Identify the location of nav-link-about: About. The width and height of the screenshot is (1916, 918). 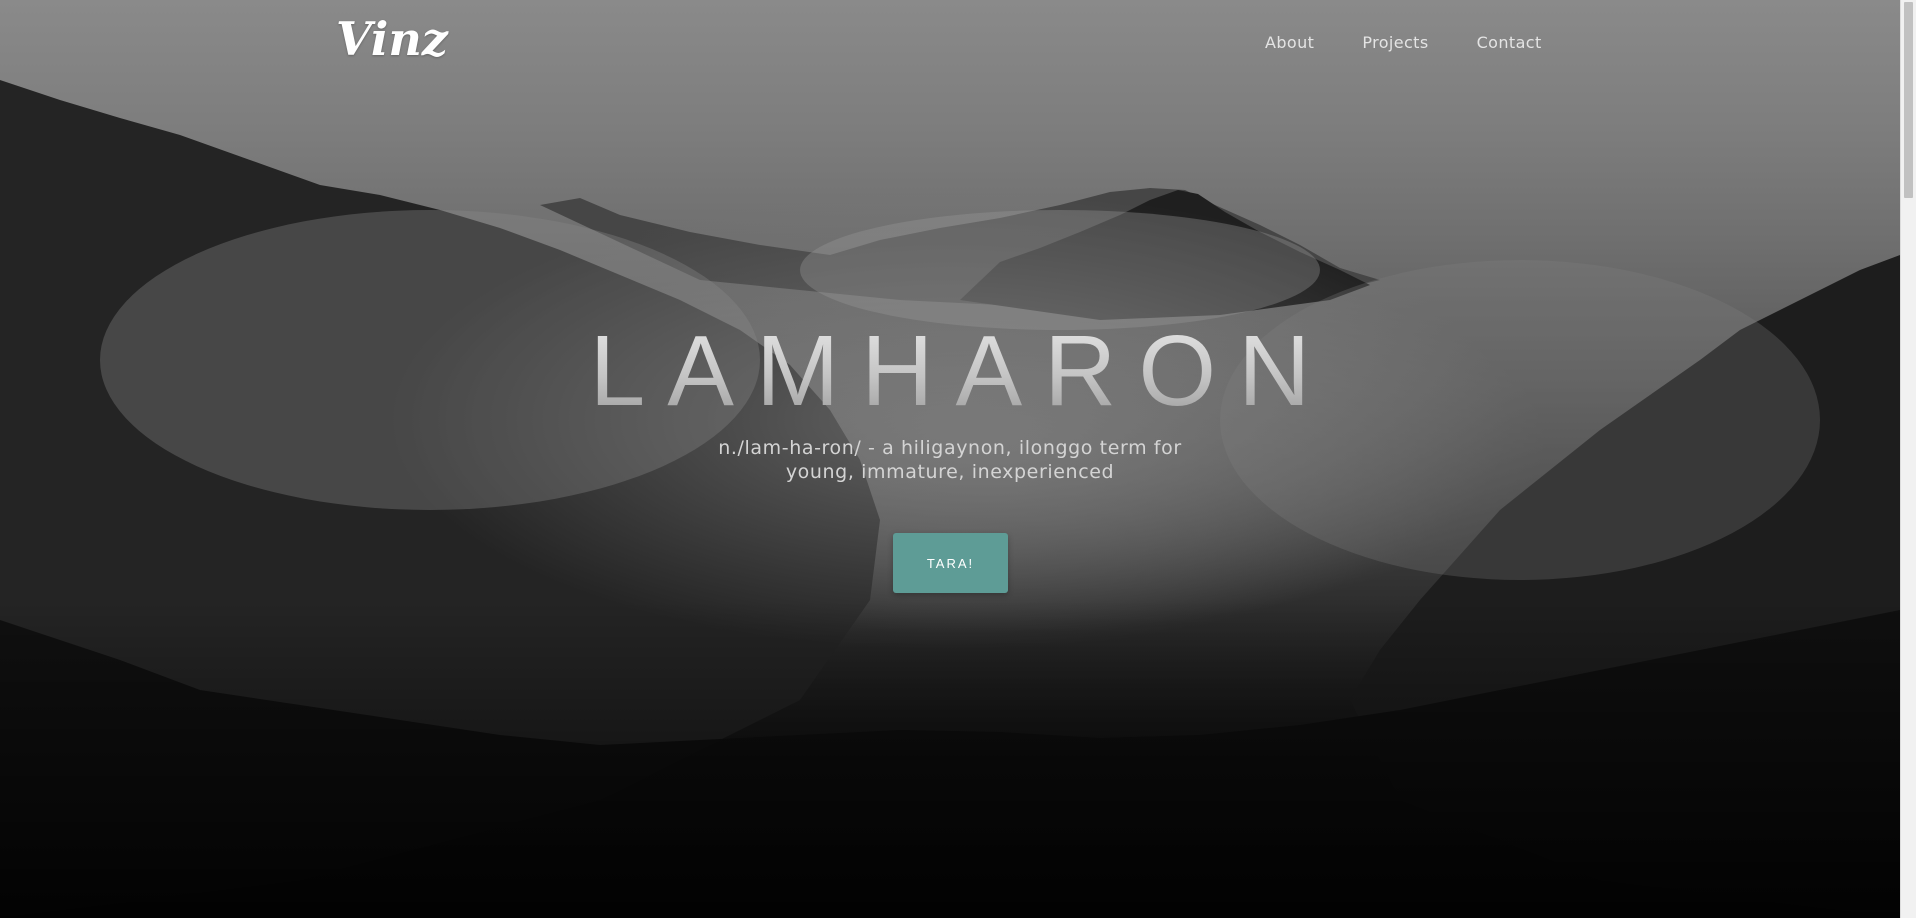
(1289, 42).